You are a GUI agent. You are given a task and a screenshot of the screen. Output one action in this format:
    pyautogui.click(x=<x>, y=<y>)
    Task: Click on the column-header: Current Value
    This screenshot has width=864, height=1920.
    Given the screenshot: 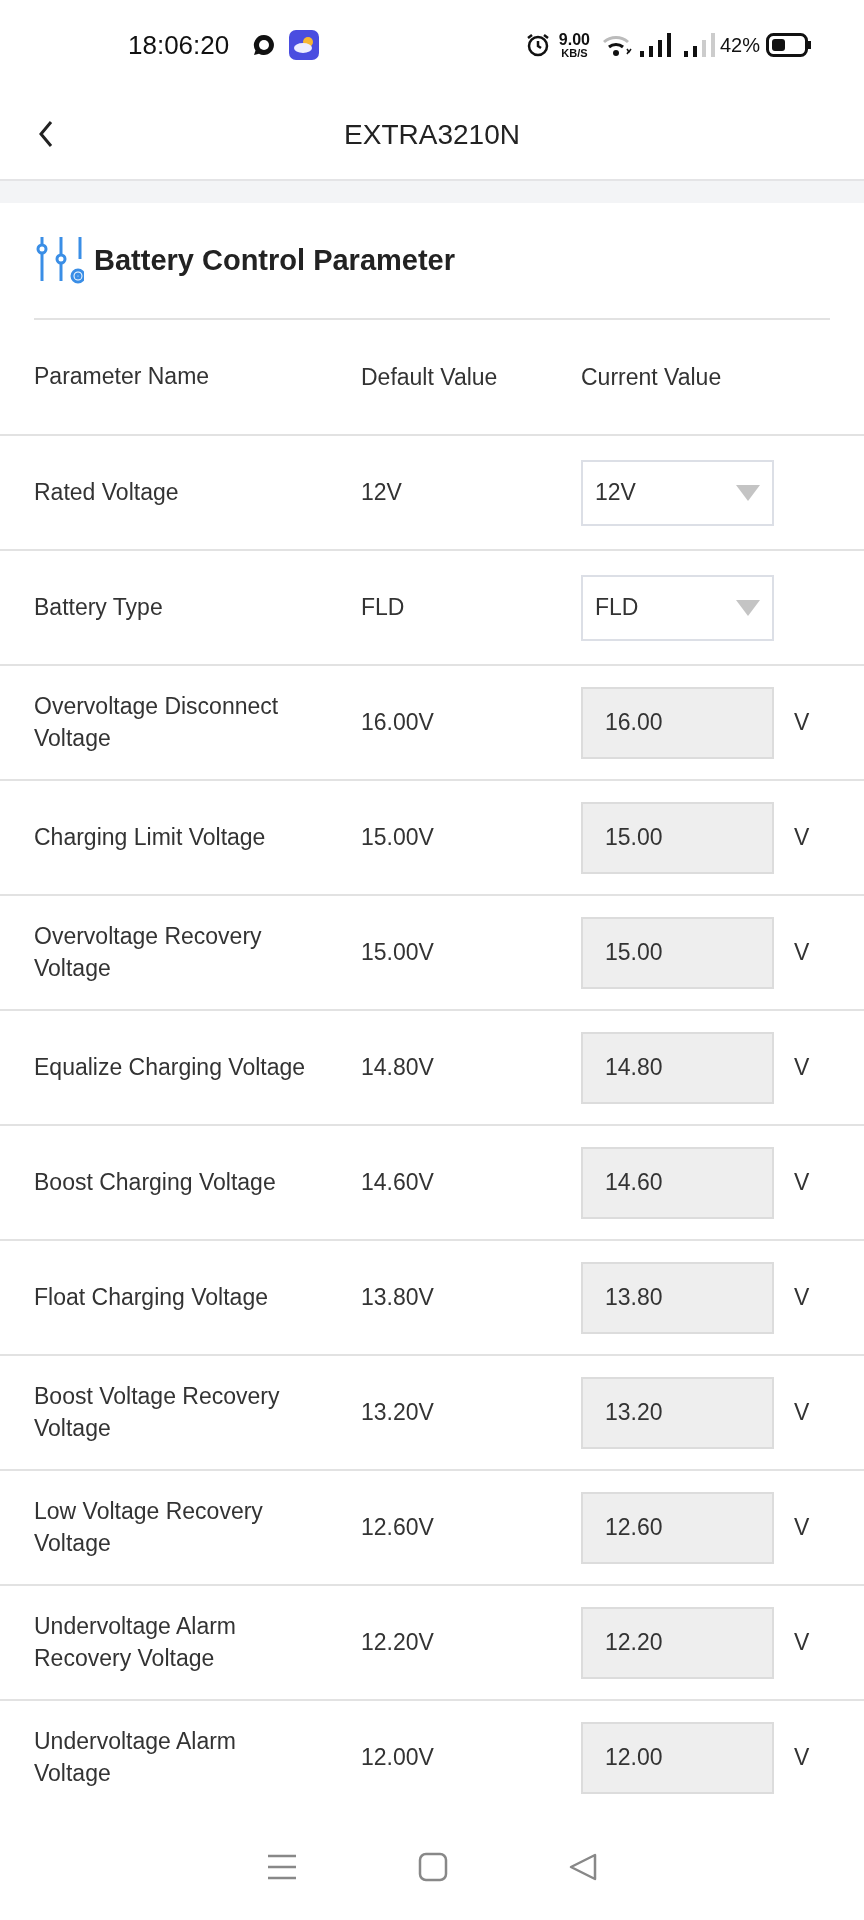 What is the action you would take?
    pyautogui.click(x=652, y=377)
    